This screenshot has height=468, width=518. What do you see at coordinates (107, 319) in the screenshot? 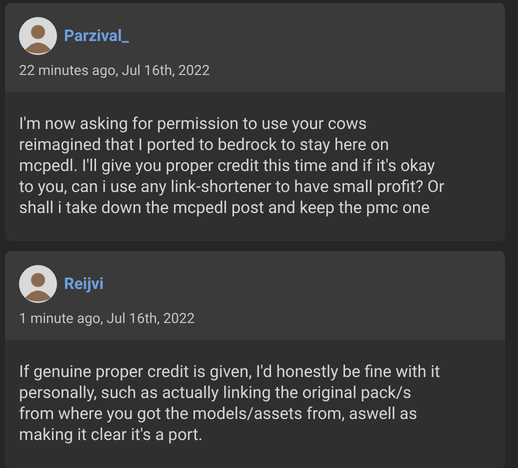
I see `comment-time: 1 minute ago, Jul 16th, 2022` at bounding box center [107, 319].